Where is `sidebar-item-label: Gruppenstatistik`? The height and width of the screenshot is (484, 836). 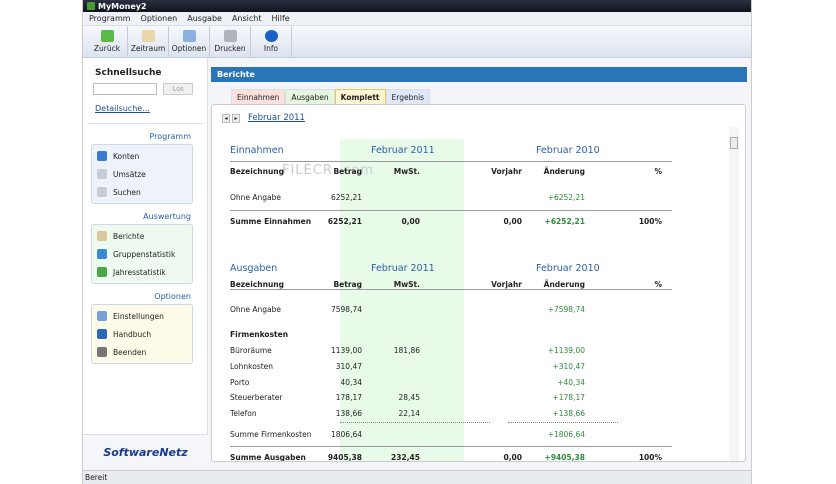 sidebar-item-label: Gruppenstatistik is located at coordinates (144, 254).